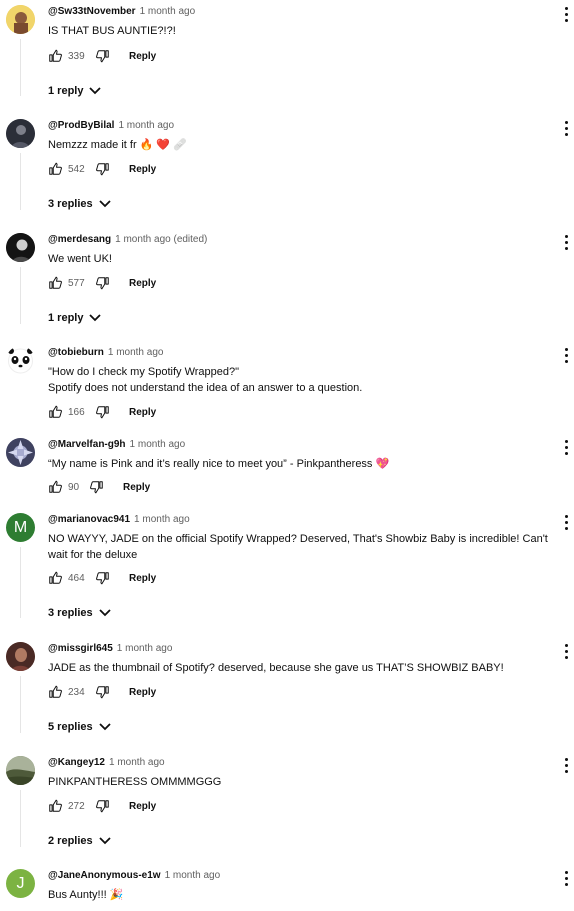 The image size is (574, 911). I want to click on like-count: 464, so click(76, 578).